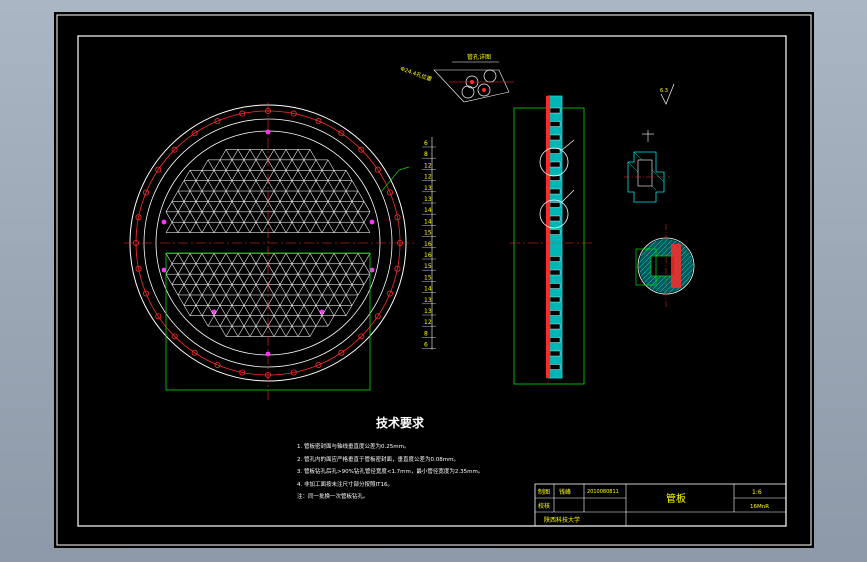 This screenshot has height=562, width=867. What do you see at coordinates (428, 244) in the screenshot?
I see `part-number: 16` at bounding box center [428, 244].